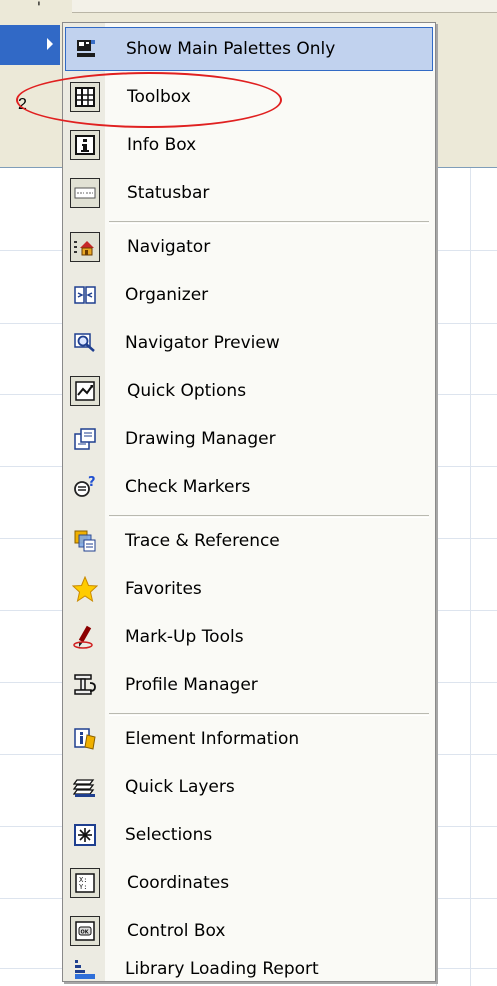  What do you see at coordinates (249, 391) in the screenshot?
I see `menu-item-quick-options: Quick Options` at bounding box center [249, 391].